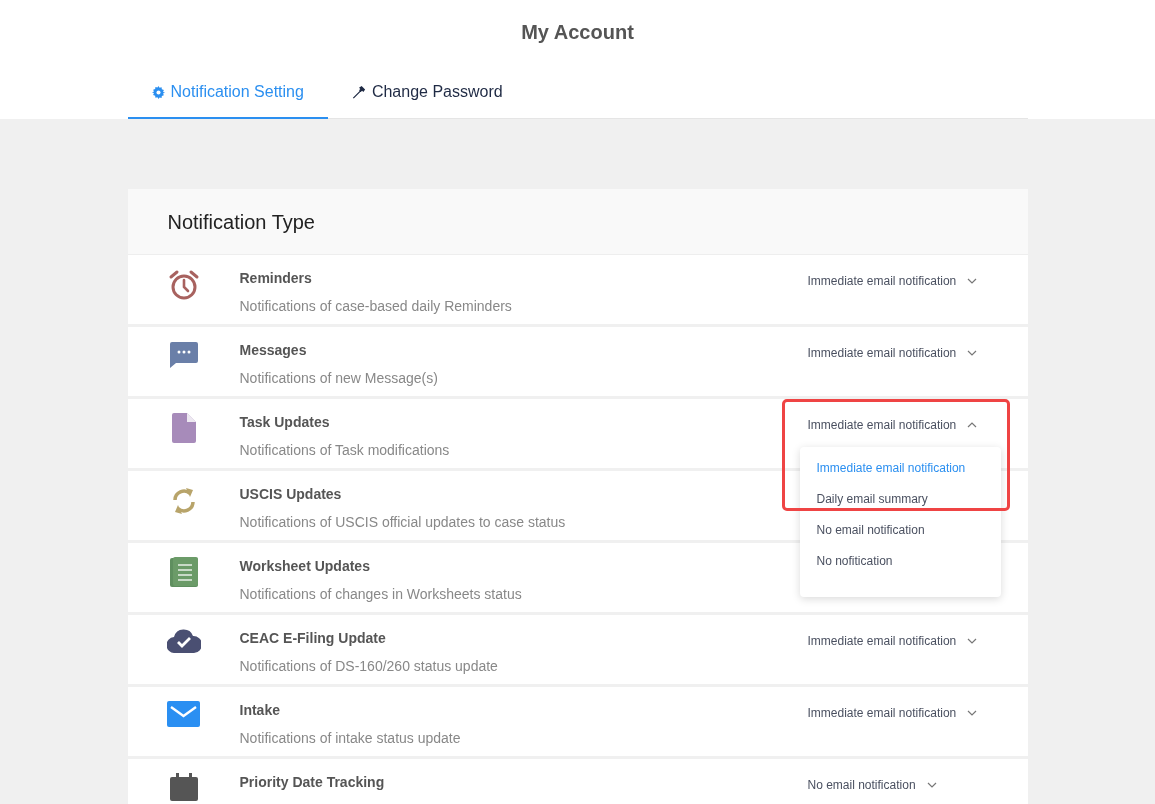 The image size is (1155, 804). Describe the element at coordinates (183, 714) in the screenshot. I see `envelope-icon` at that location.